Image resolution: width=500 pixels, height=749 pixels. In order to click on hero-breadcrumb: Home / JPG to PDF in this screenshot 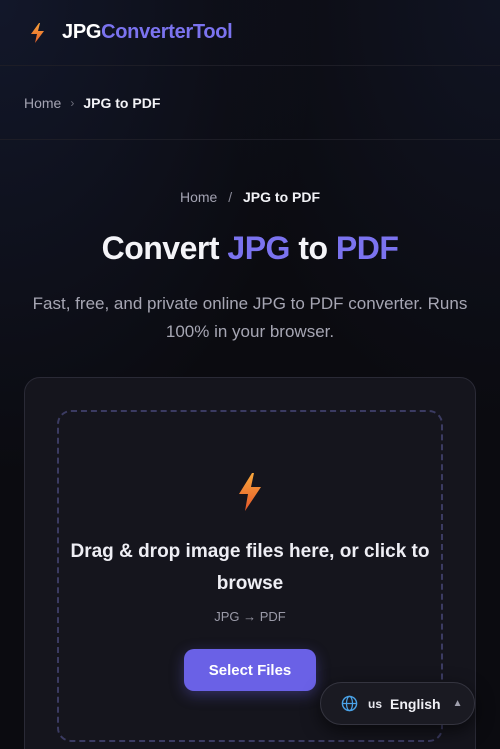, I will do `click(250, 197)`.